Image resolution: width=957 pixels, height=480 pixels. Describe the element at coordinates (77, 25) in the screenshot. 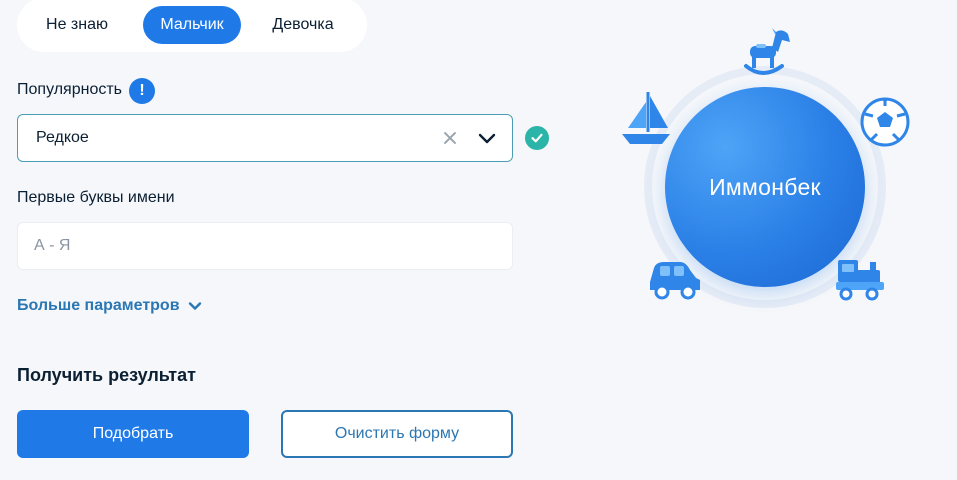

I see `gender-option-unknown: Не знаю` at that location.